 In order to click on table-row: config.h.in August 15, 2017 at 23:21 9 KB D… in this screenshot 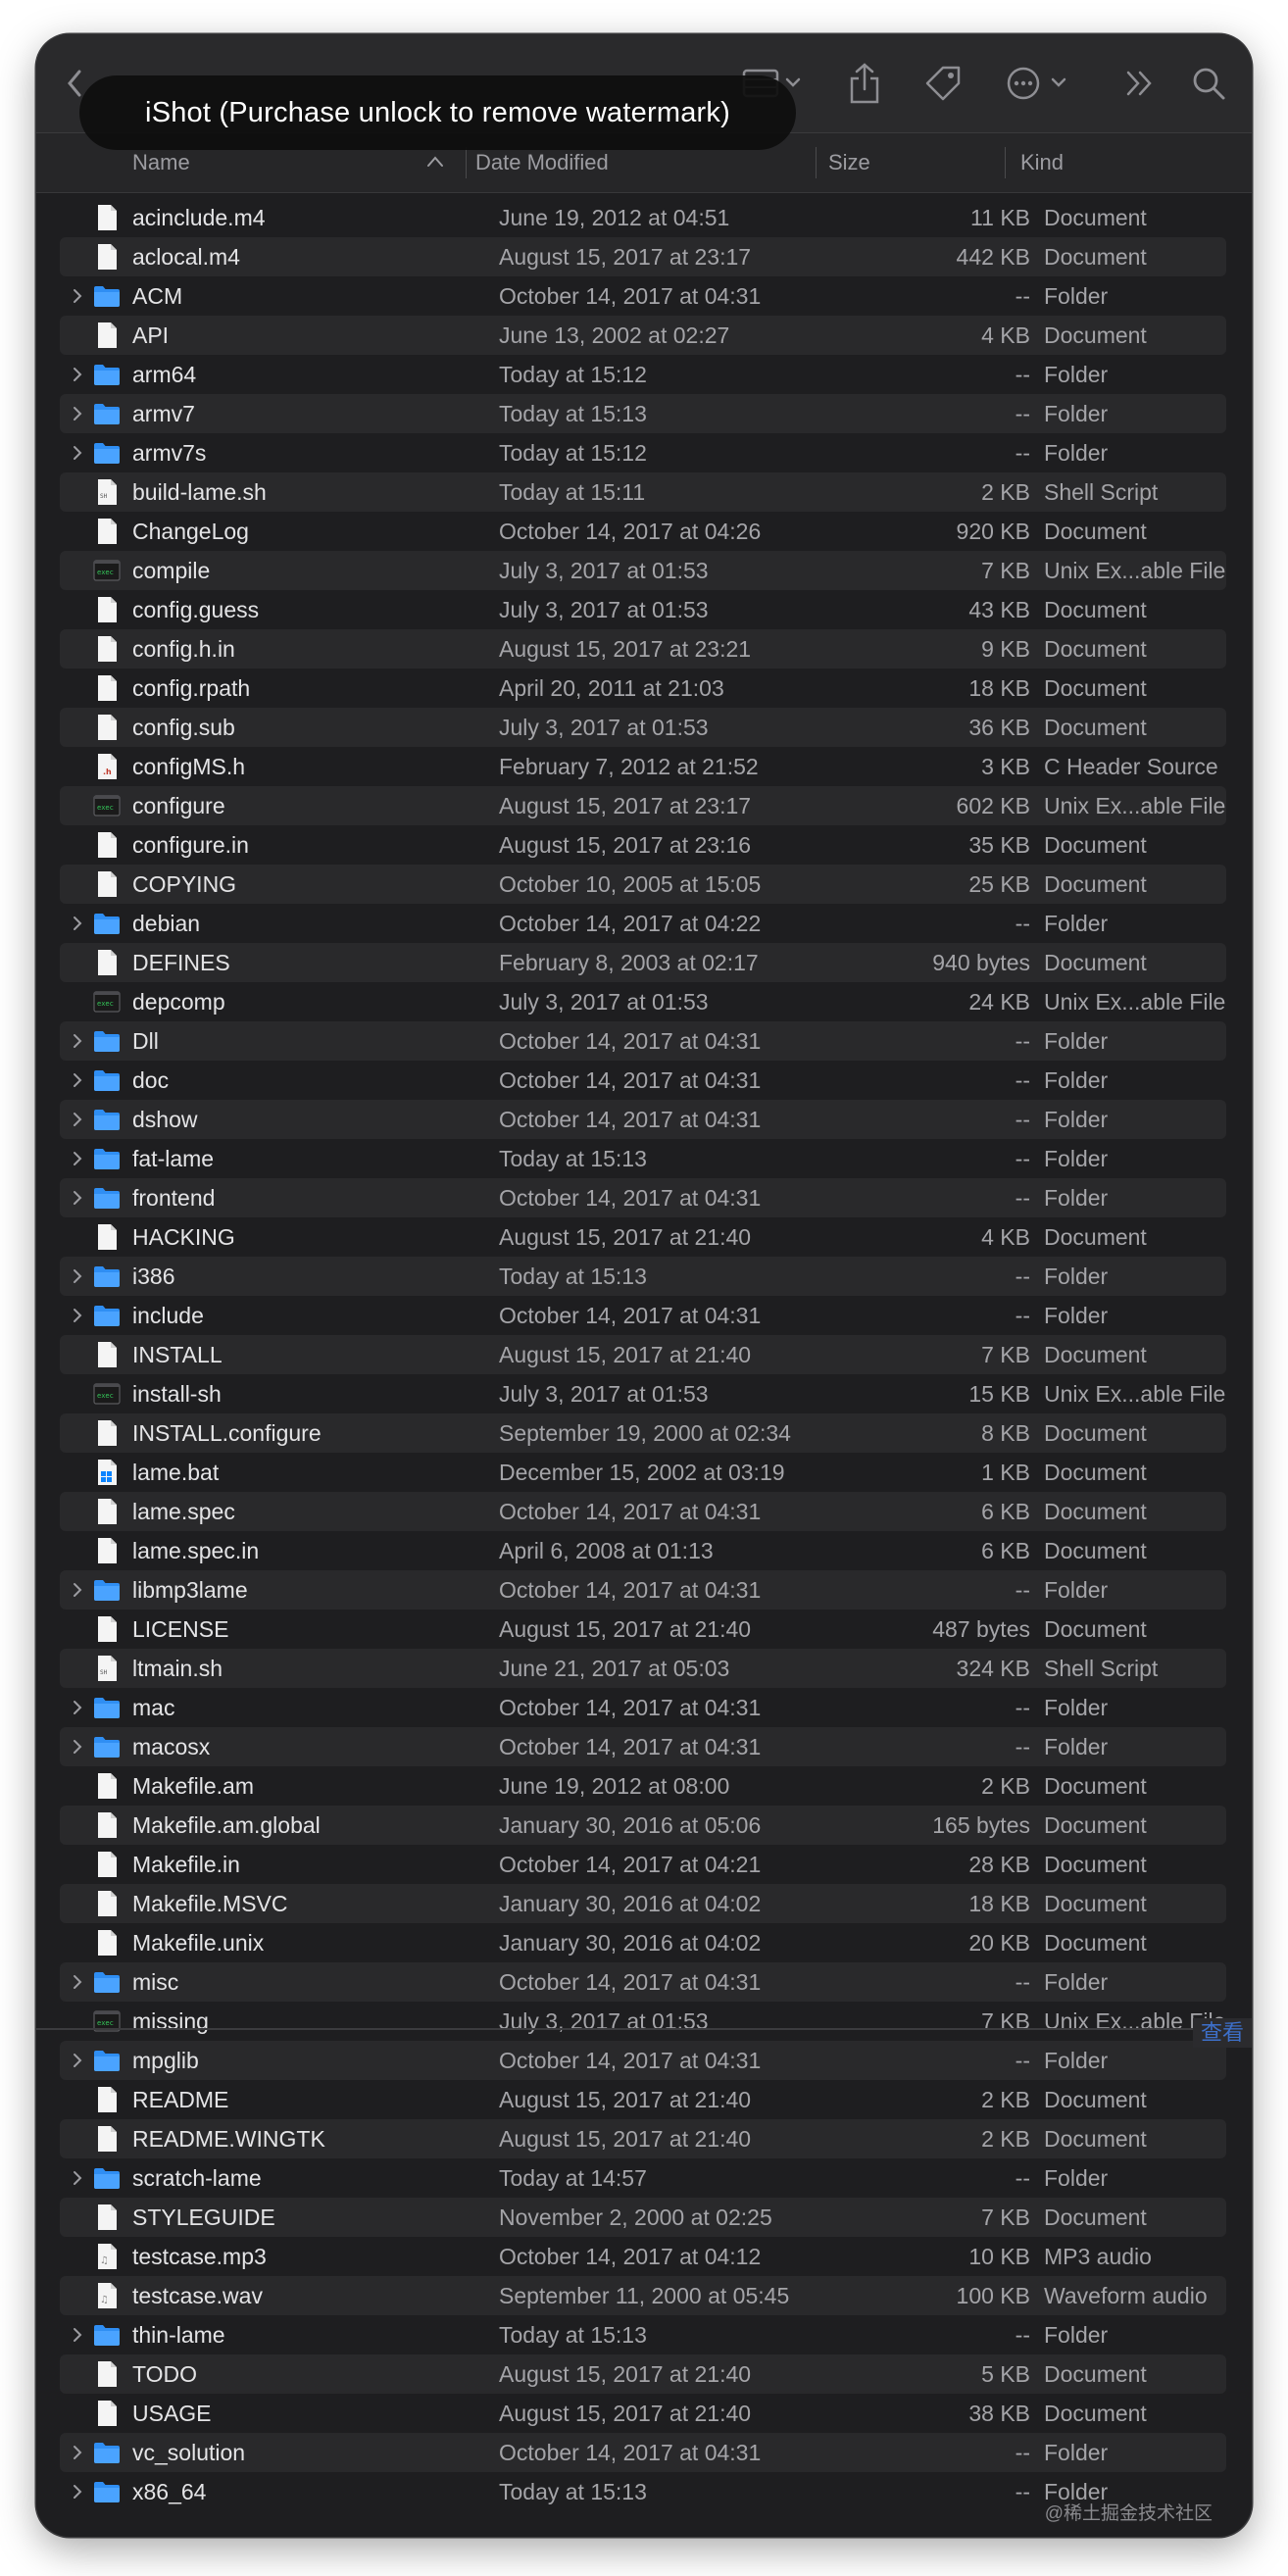, I will do `click(643, 649)`.